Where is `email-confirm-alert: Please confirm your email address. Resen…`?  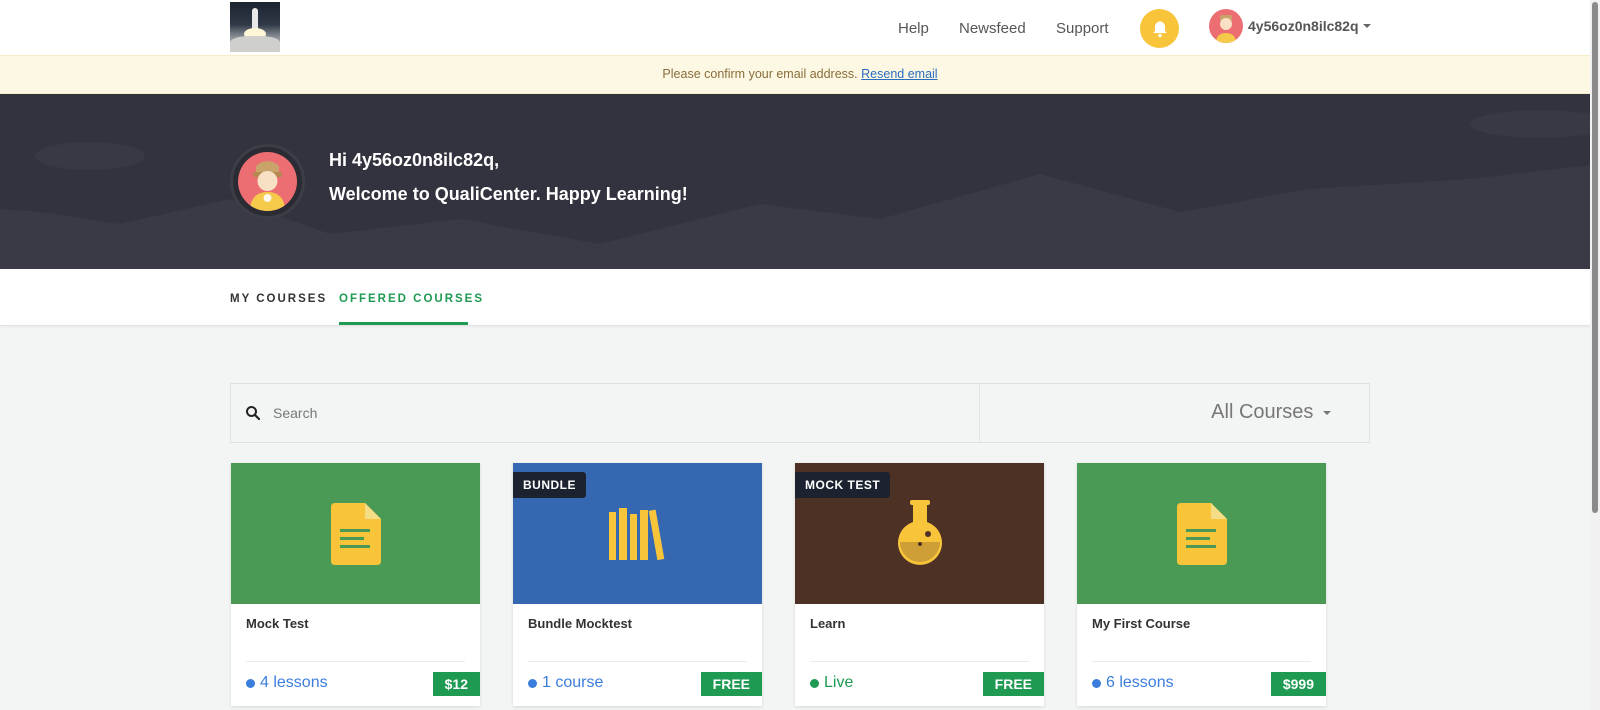
email-confirm-alert: Please confirm your email address. Resen… is located at coordinates (800, 74).